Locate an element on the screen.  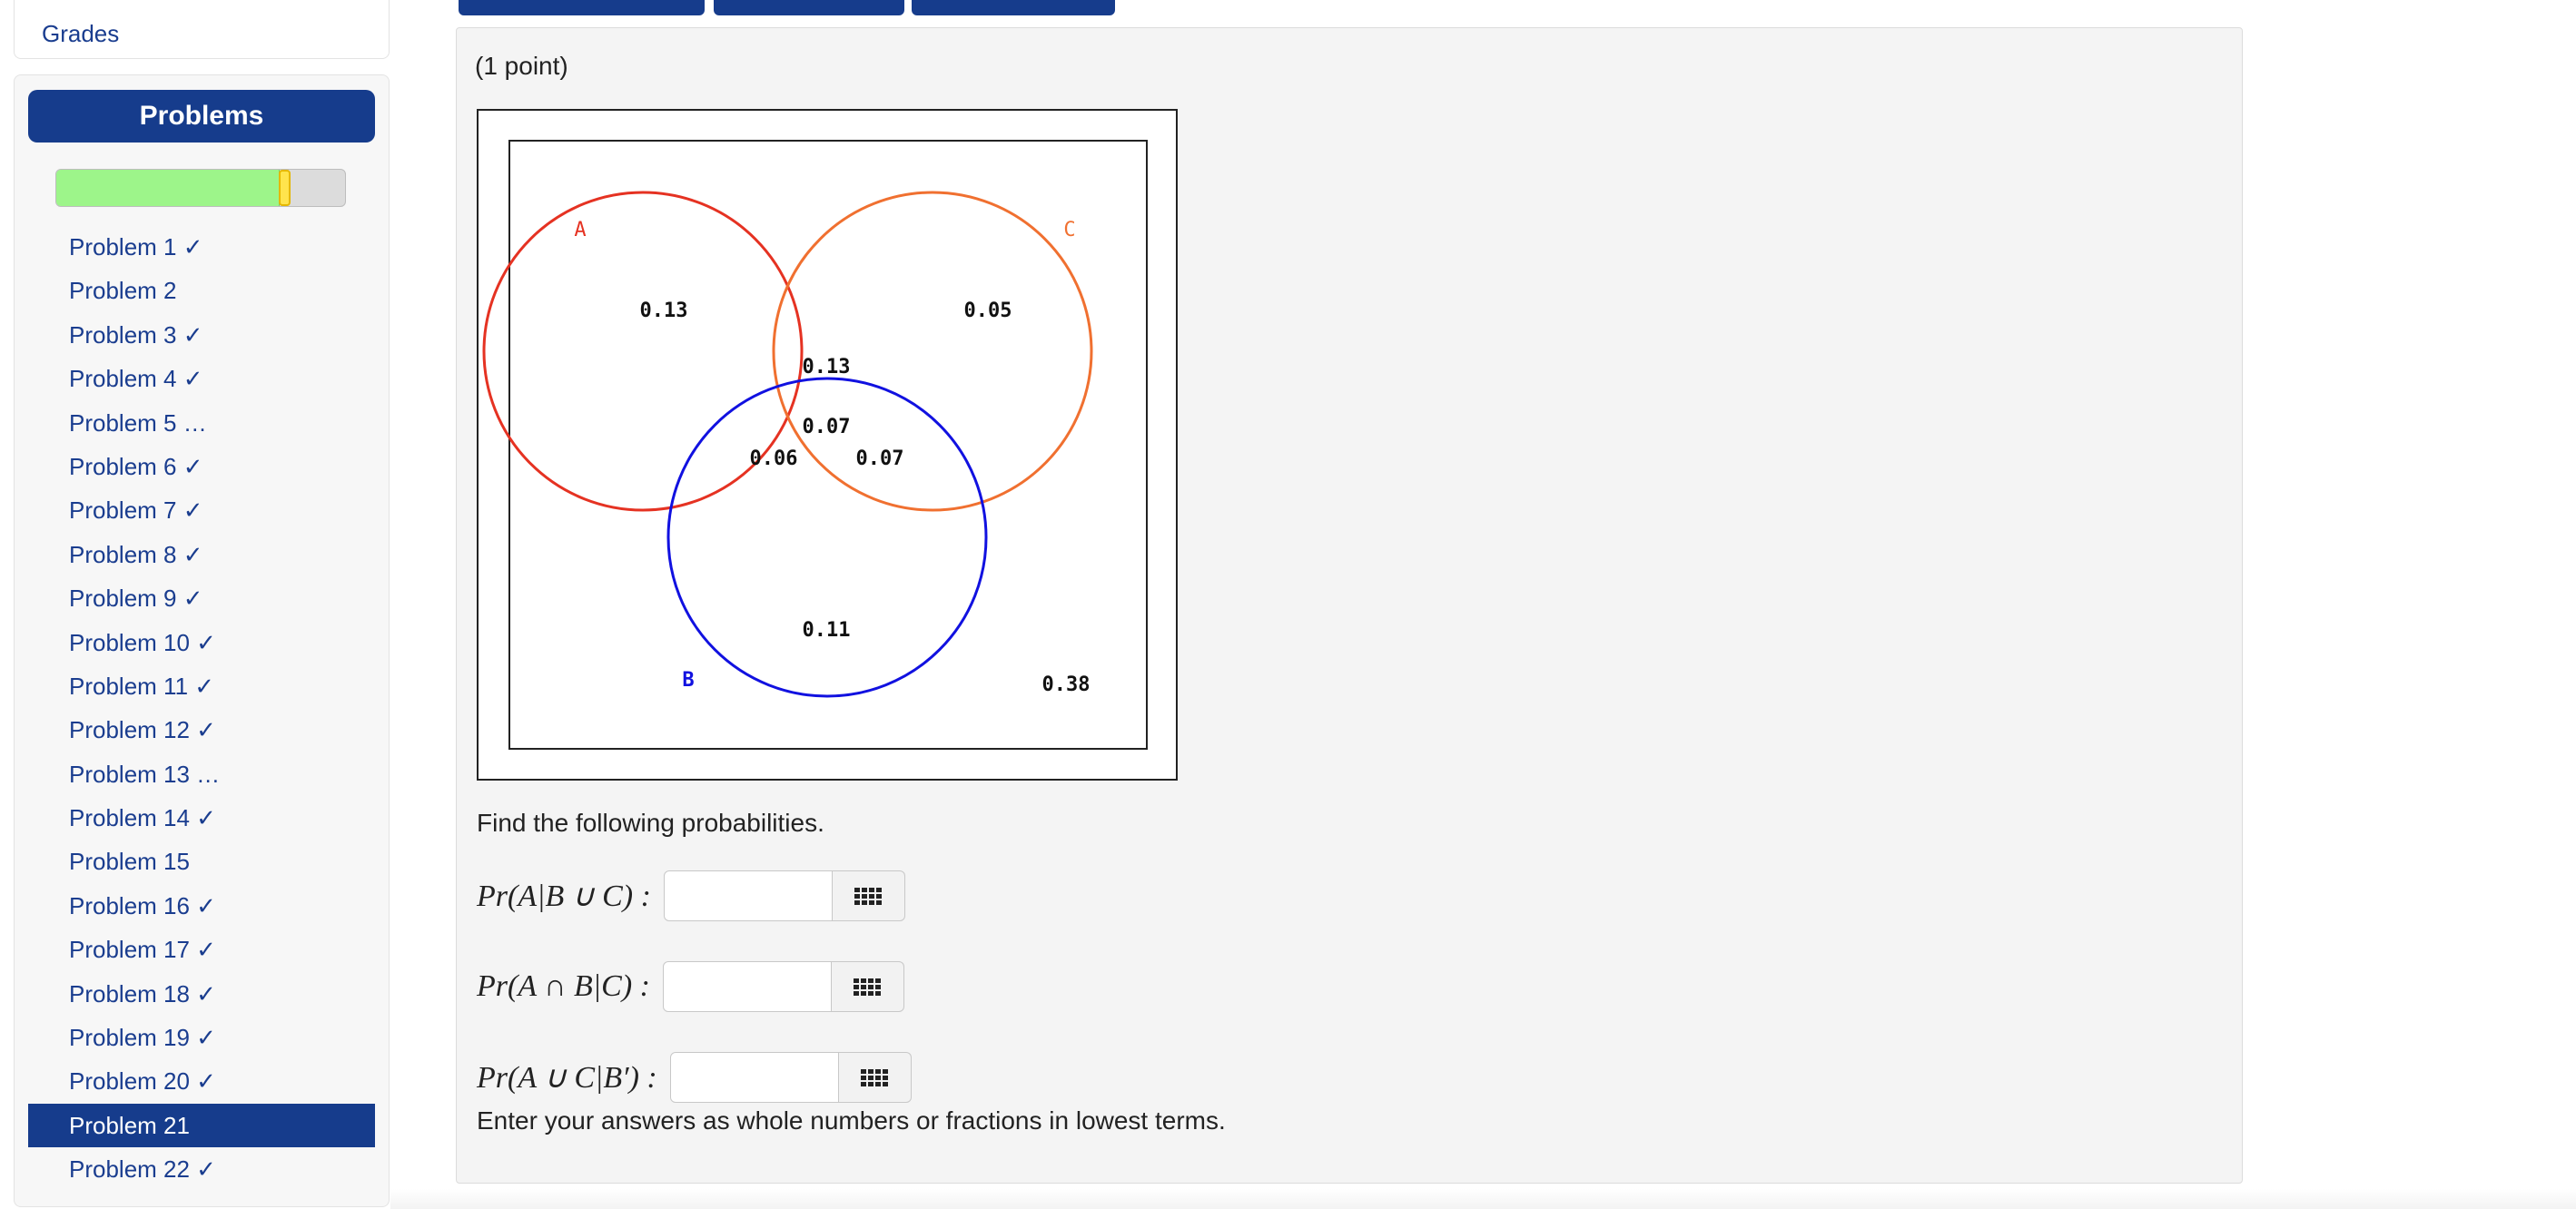
sidebar-nav-top: Grades is located at coordinates (202, 30).